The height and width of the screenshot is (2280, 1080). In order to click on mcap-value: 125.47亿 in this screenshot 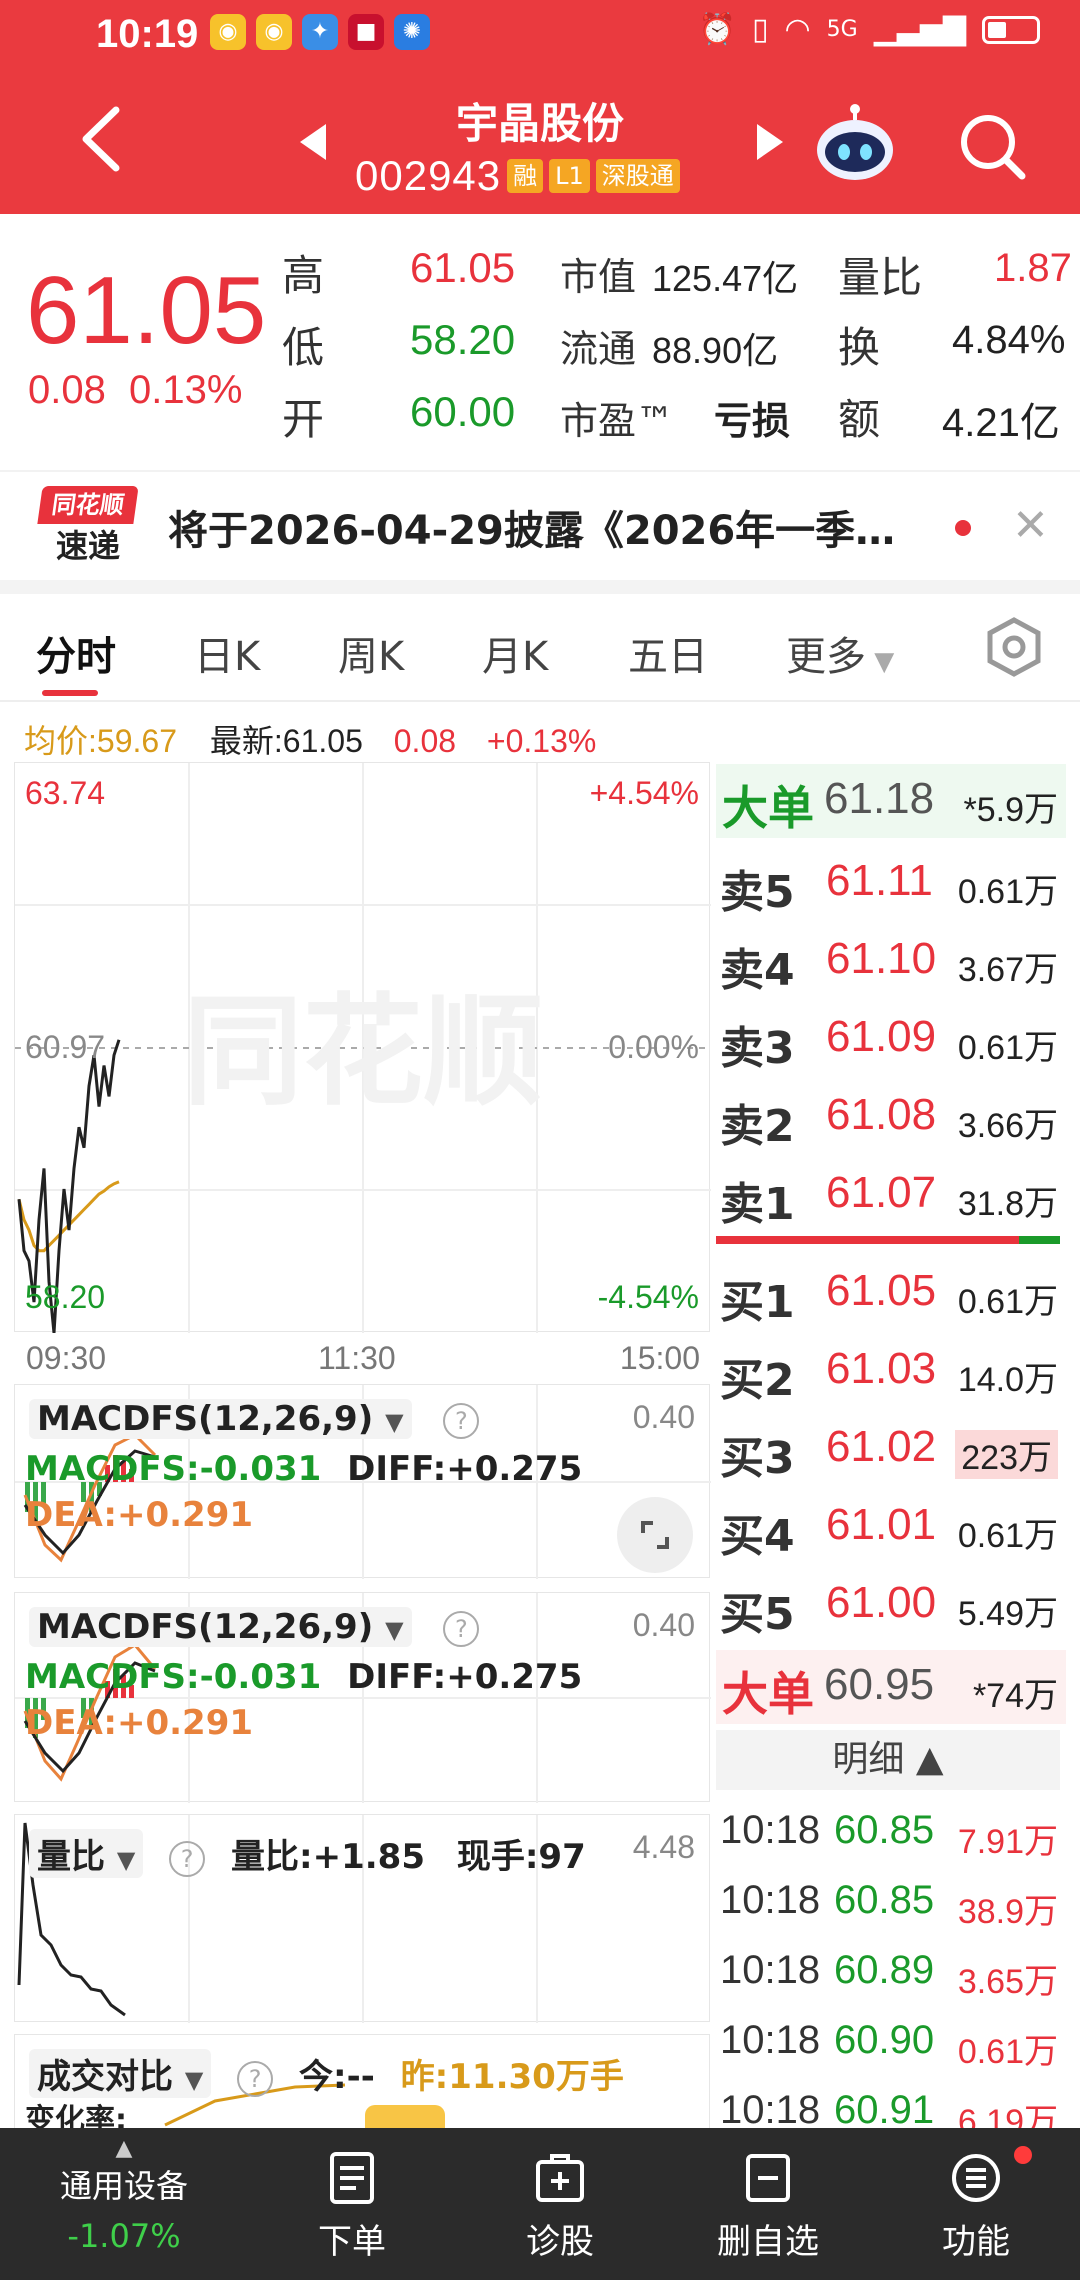, I will do `click(725, 278)`.